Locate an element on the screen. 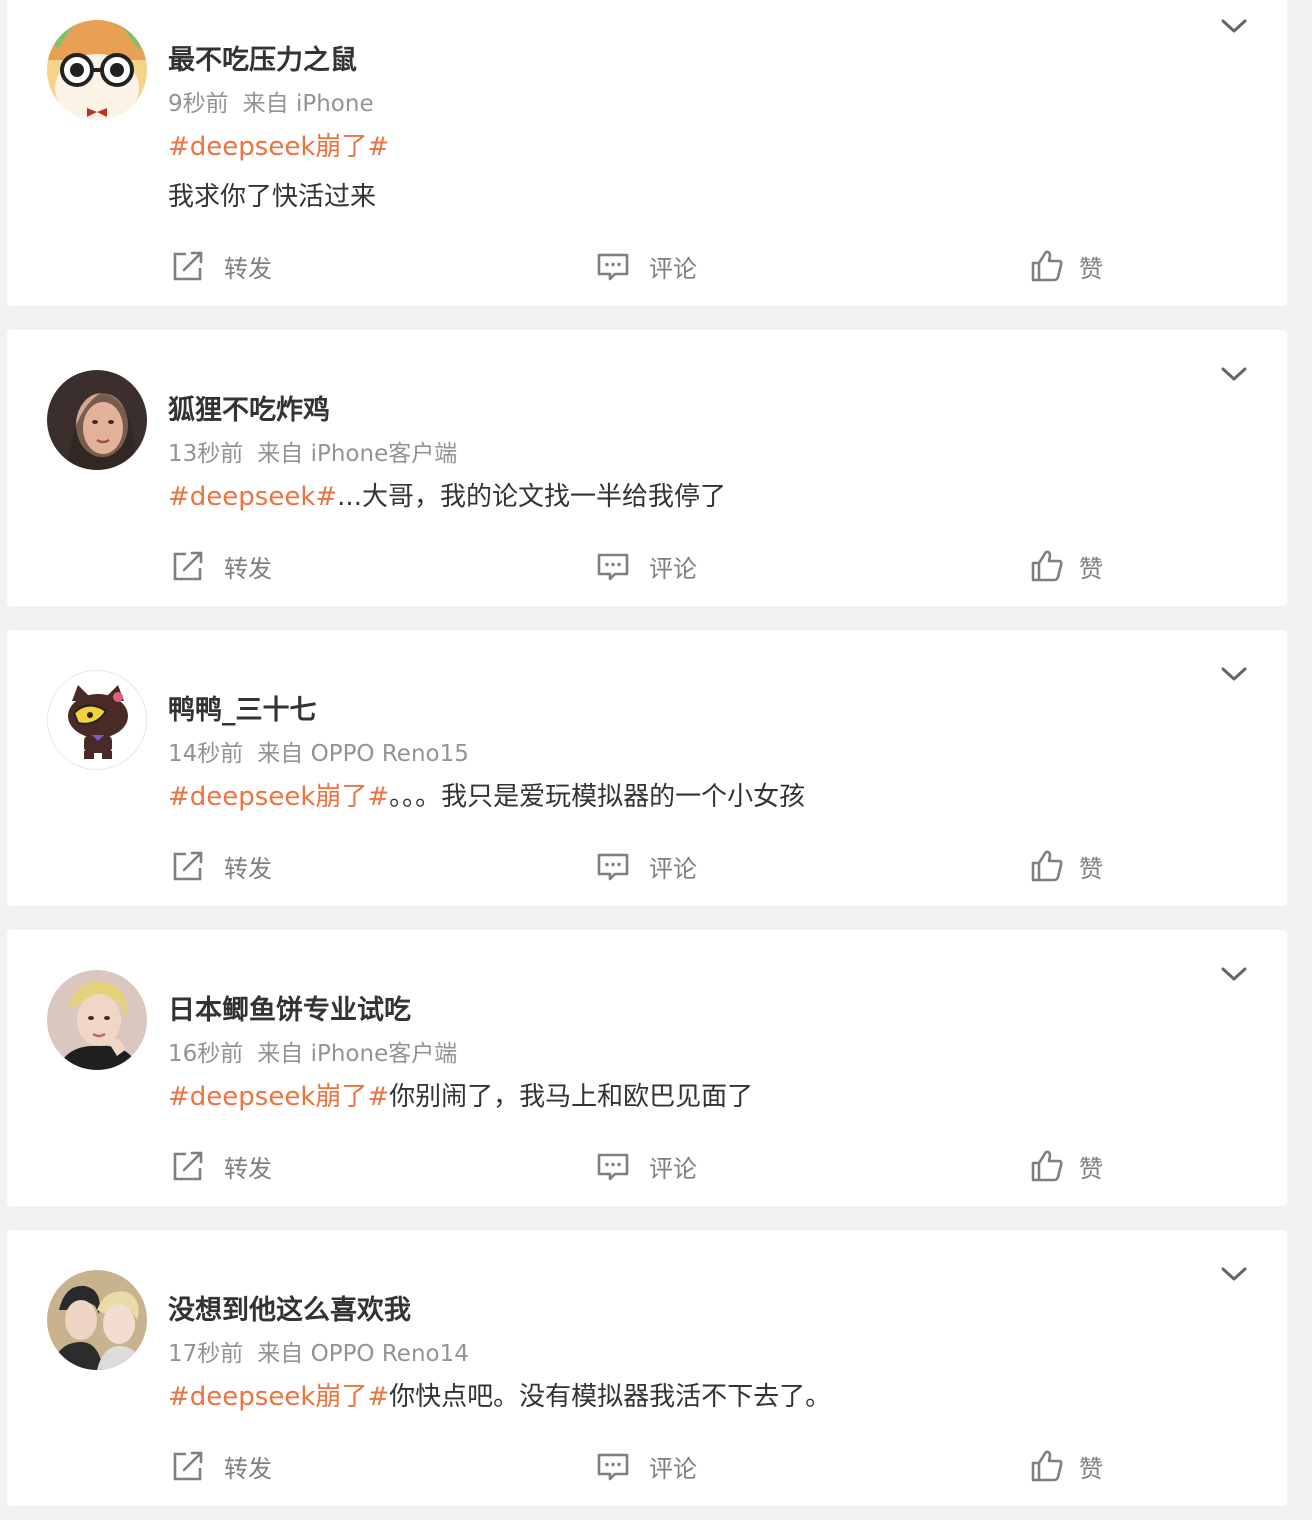 The height and width of the screenshot is (1520, 1312). post-source: 来自 OPPO Reno14 is located at coordinates (363, 1354).